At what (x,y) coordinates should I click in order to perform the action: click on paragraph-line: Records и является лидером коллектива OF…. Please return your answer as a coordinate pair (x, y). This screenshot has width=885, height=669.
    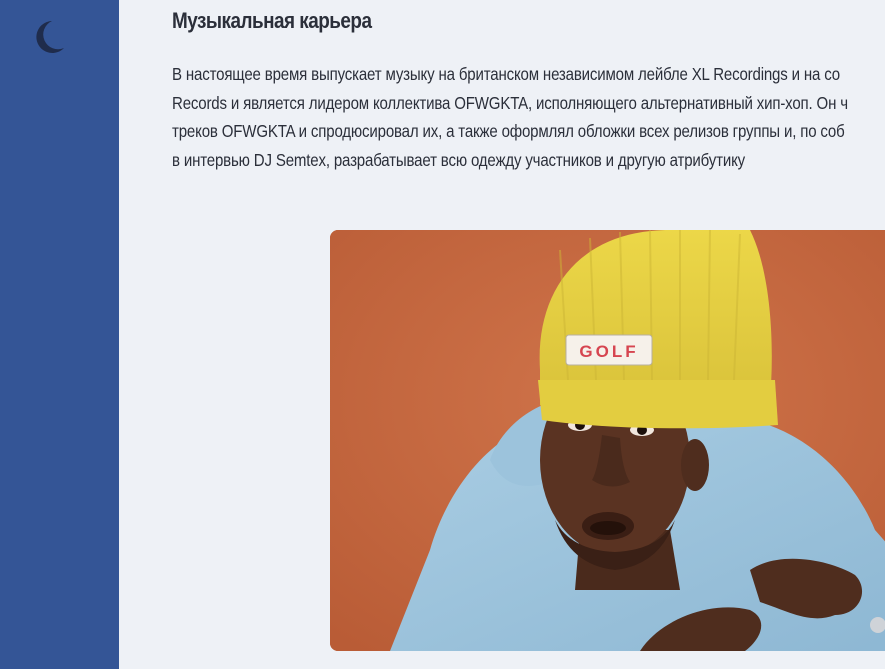
    Looking at the image, I should click on (510, 102).